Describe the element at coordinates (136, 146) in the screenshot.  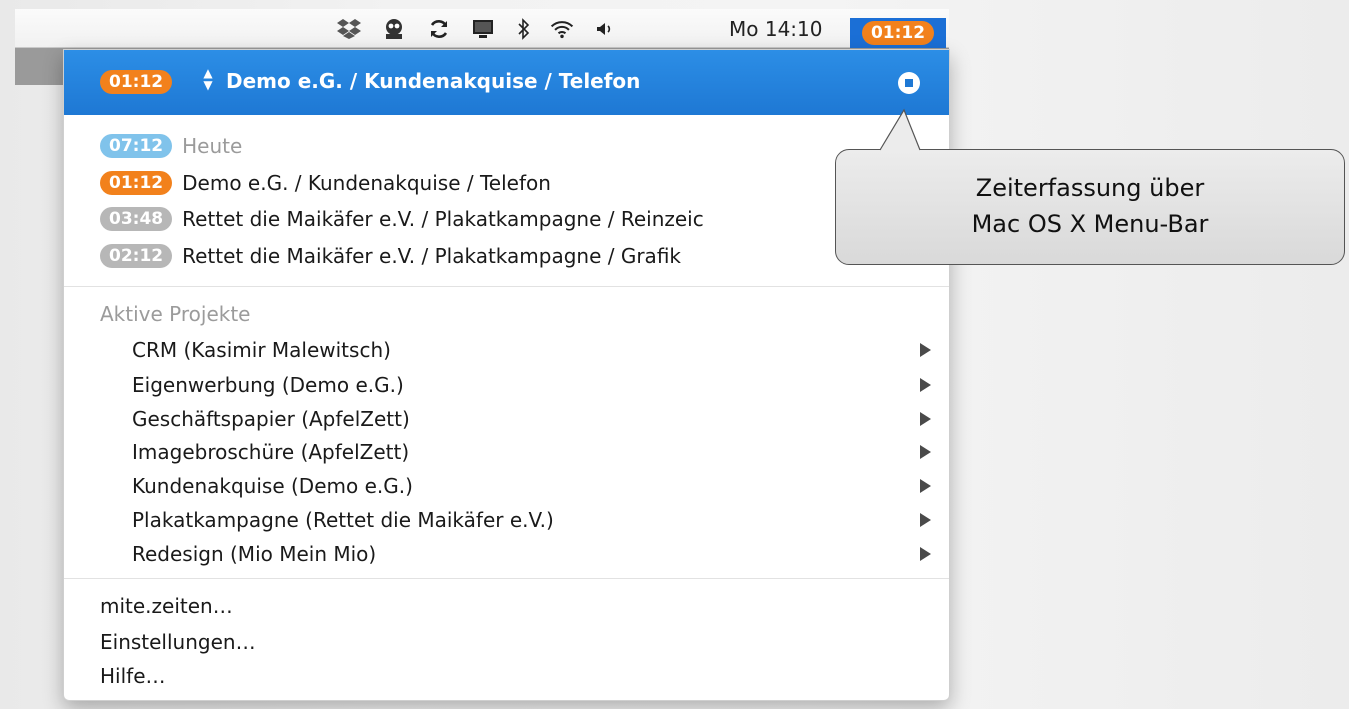
I see `today-total-badge: 07:12` at that location.